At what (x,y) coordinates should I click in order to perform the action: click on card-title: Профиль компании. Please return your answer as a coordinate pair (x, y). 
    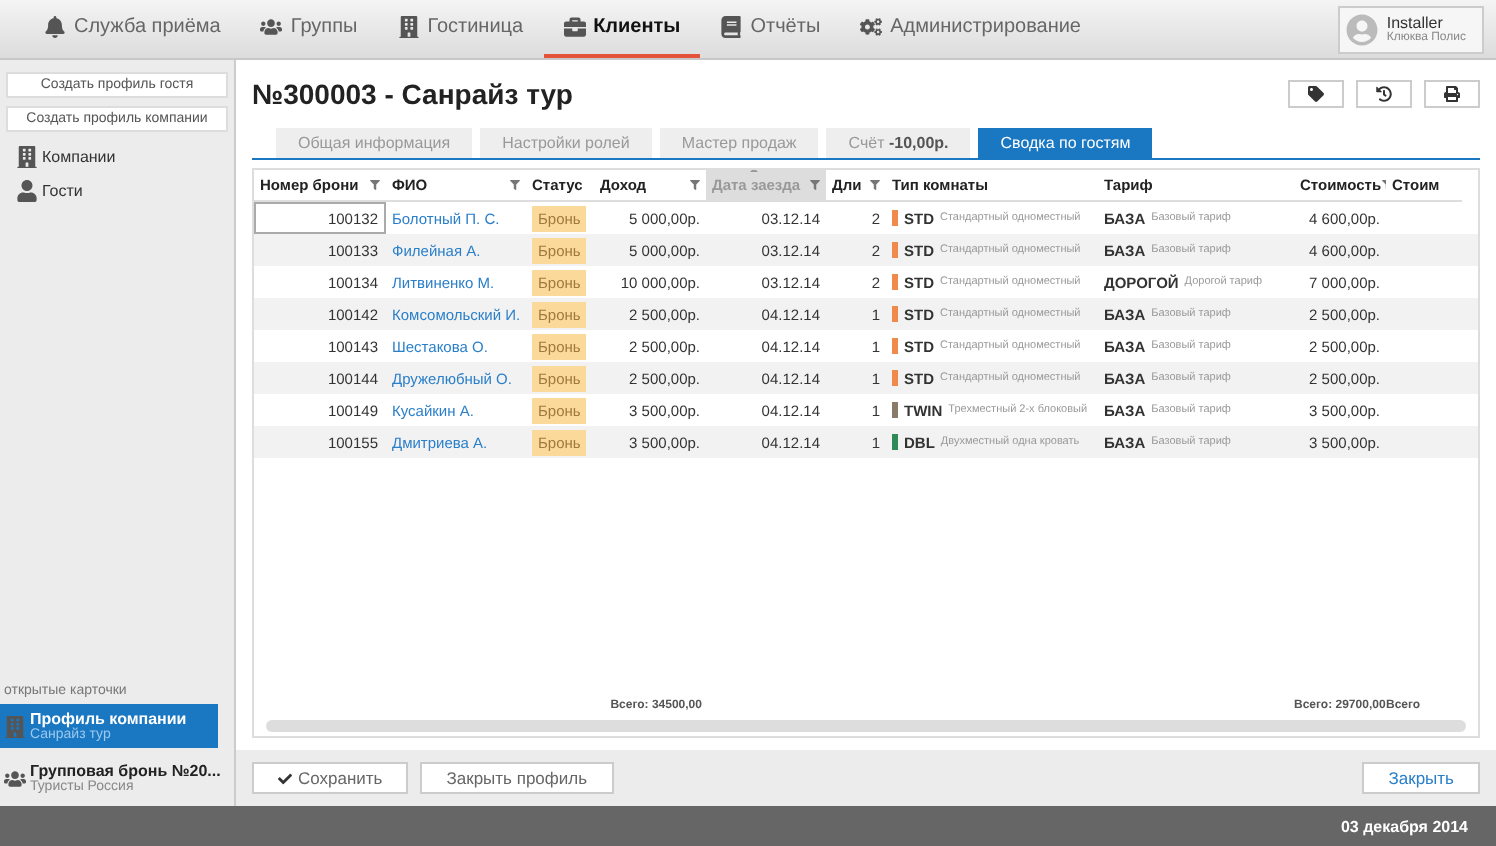
    Looking at the image, I should click on (108, 719).